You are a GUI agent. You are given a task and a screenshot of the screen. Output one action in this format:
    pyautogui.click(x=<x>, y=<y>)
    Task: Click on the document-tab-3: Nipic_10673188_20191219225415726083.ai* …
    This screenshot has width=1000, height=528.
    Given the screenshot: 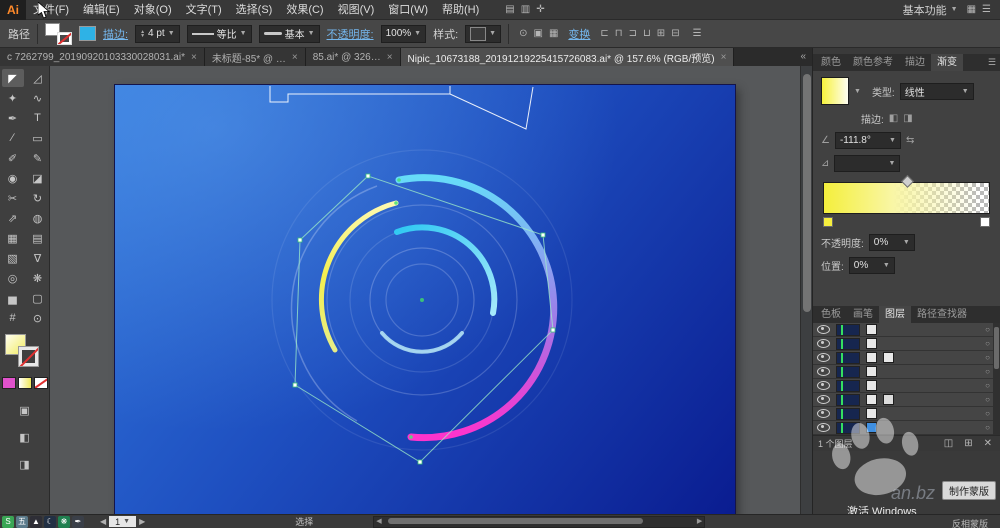 What is the action you would take?
    pyautogui.click(x=567, y=57)
    